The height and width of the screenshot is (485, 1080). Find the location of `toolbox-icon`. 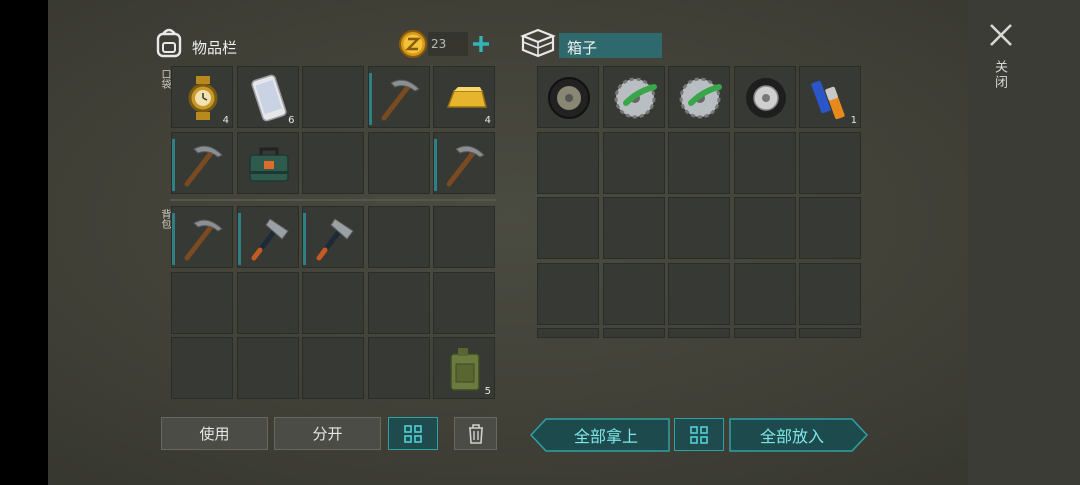

toolbox-icon is located at coordinates (268, 164).